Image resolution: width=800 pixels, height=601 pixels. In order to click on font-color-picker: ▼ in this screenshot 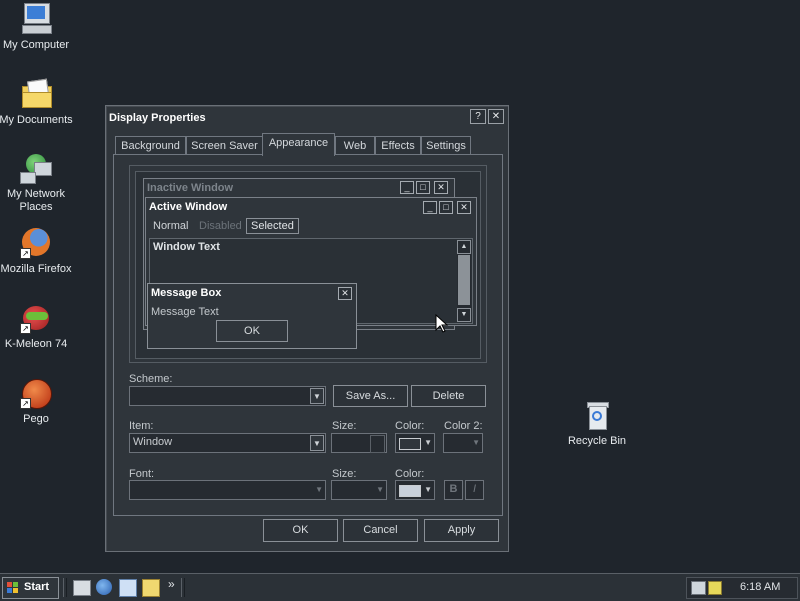, I will do `click(415, 490)`.